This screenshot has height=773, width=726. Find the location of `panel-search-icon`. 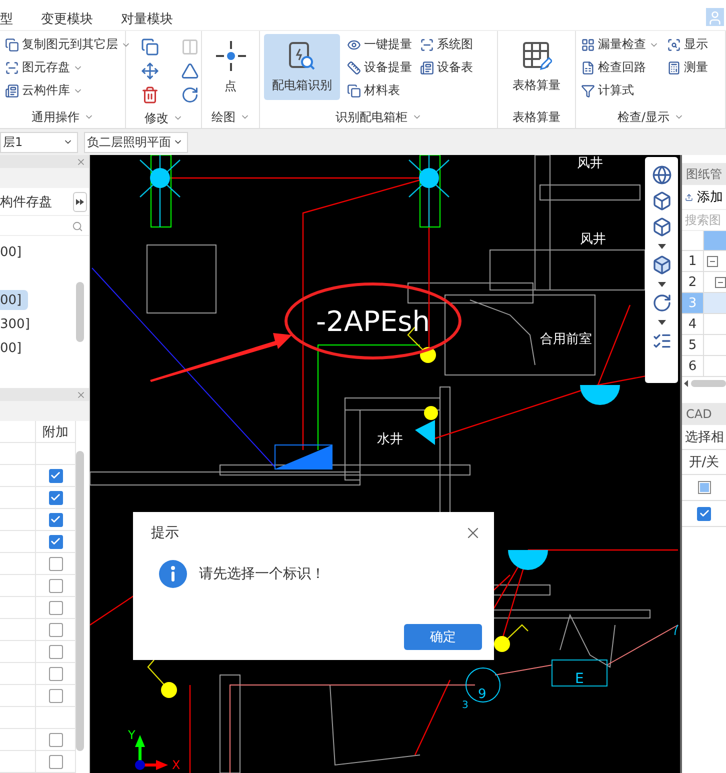

panel-search-icon is located at coordinates (302, 55).